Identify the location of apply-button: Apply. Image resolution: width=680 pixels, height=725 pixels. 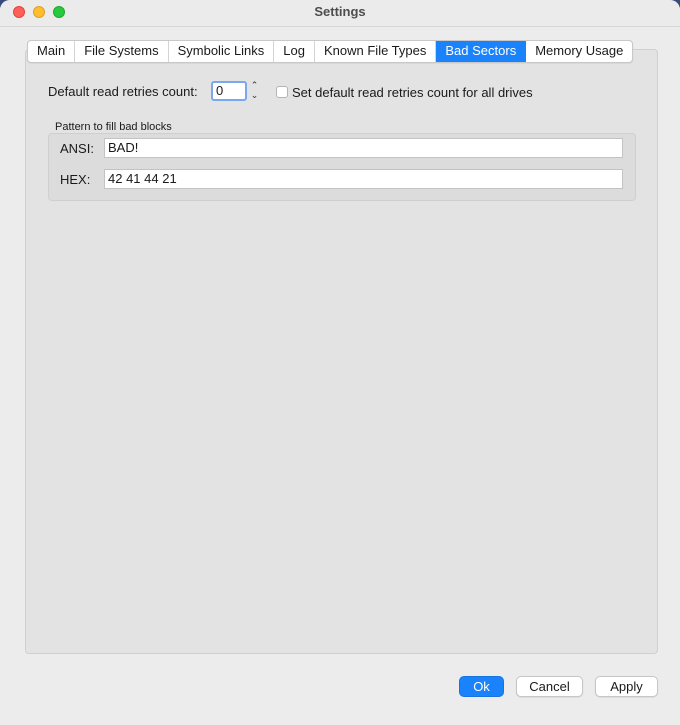
(626, 686).